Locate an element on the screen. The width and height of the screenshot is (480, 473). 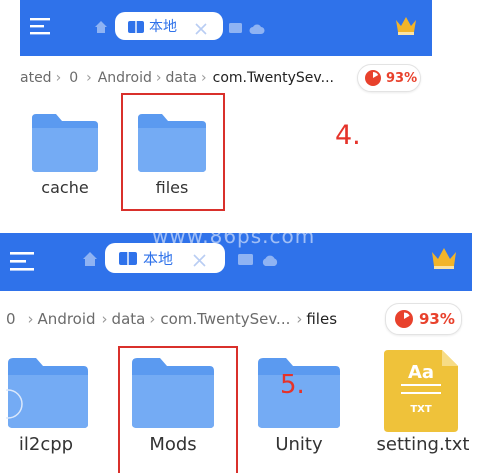
folder-cache: cache is located at coordinates (65, 158).